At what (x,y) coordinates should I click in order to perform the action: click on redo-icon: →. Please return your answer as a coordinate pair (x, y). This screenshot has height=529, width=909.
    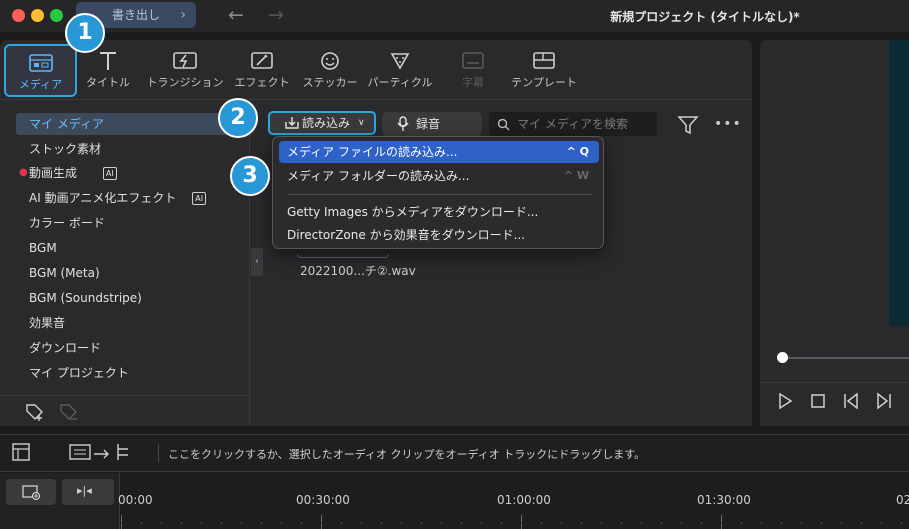
    Looking at the image, I should click on (276, 15).